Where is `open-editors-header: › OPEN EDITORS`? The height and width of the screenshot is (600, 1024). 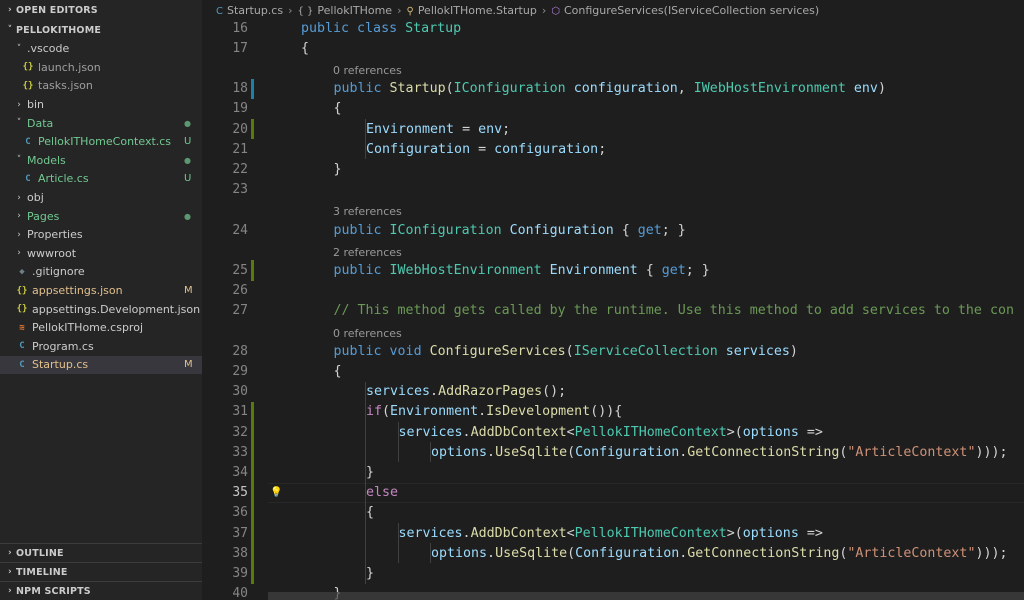
open-editors-header: › OPEN EDITORS is located at coordinates (101, 10).